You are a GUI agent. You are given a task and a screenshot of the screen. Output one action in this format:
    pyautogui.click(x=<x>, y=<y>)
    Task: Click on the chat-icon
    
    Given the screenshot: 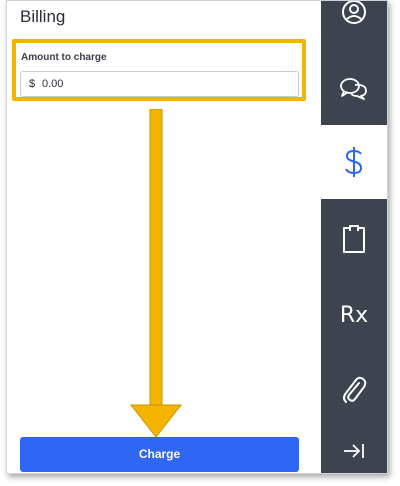 What is the action you would take?
    pyautogui.click(x=354, y=88)
    